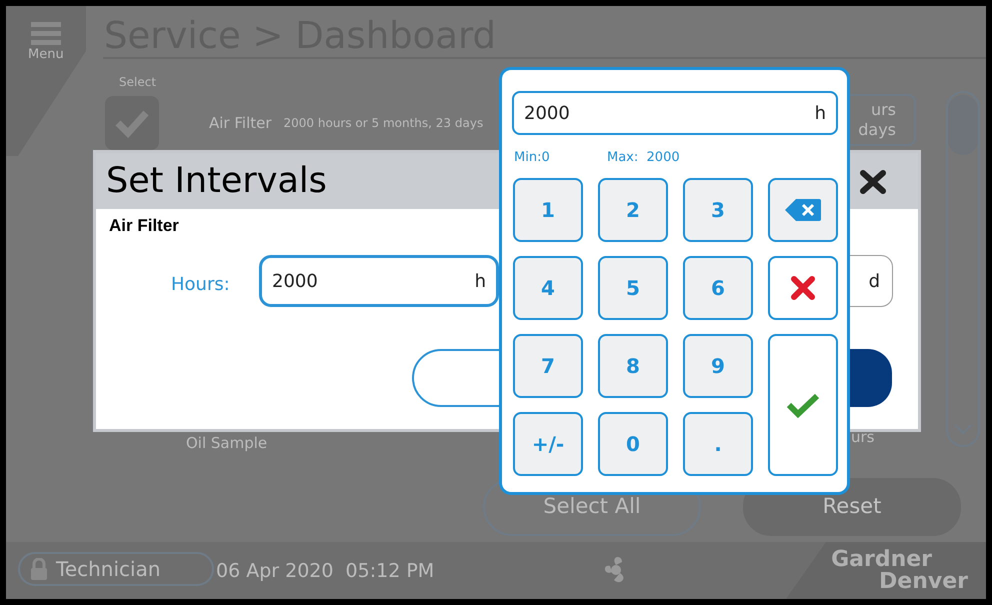 Image resolution: width=992 pixels, height=605 pixels. What do you see at coordinates (548, 210) in the screenshot?
I see `key: 1` at bounding box center [548, 210].